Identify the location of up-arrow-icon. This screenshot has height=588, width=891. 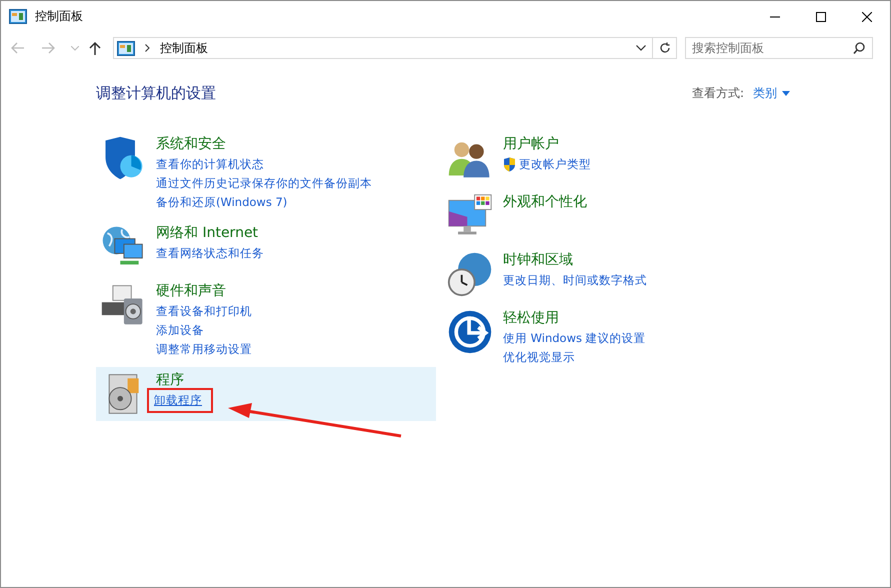
(95, 48).